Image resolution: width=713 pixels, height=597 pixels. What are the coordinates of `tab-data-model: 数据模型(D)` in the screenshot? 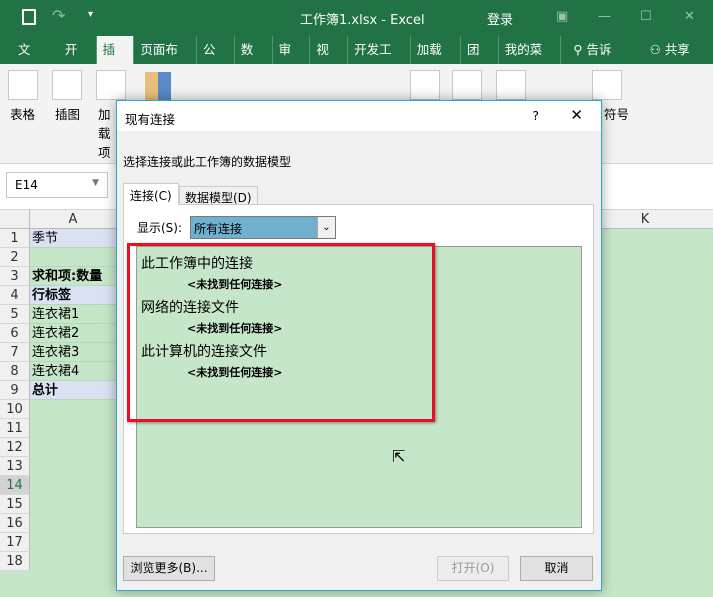 It's located at (218, 195).